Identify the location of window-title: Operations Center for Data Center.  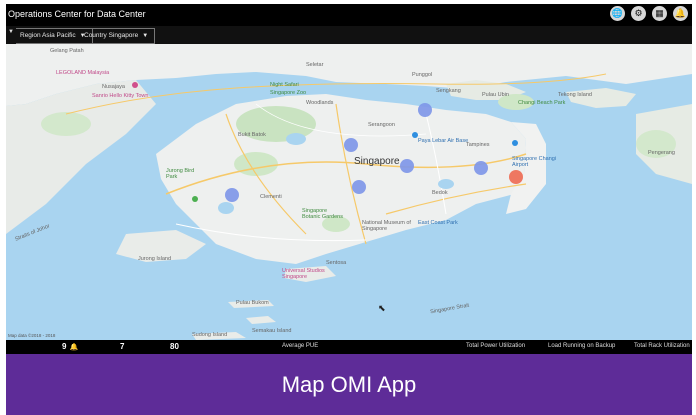
(77, 14).